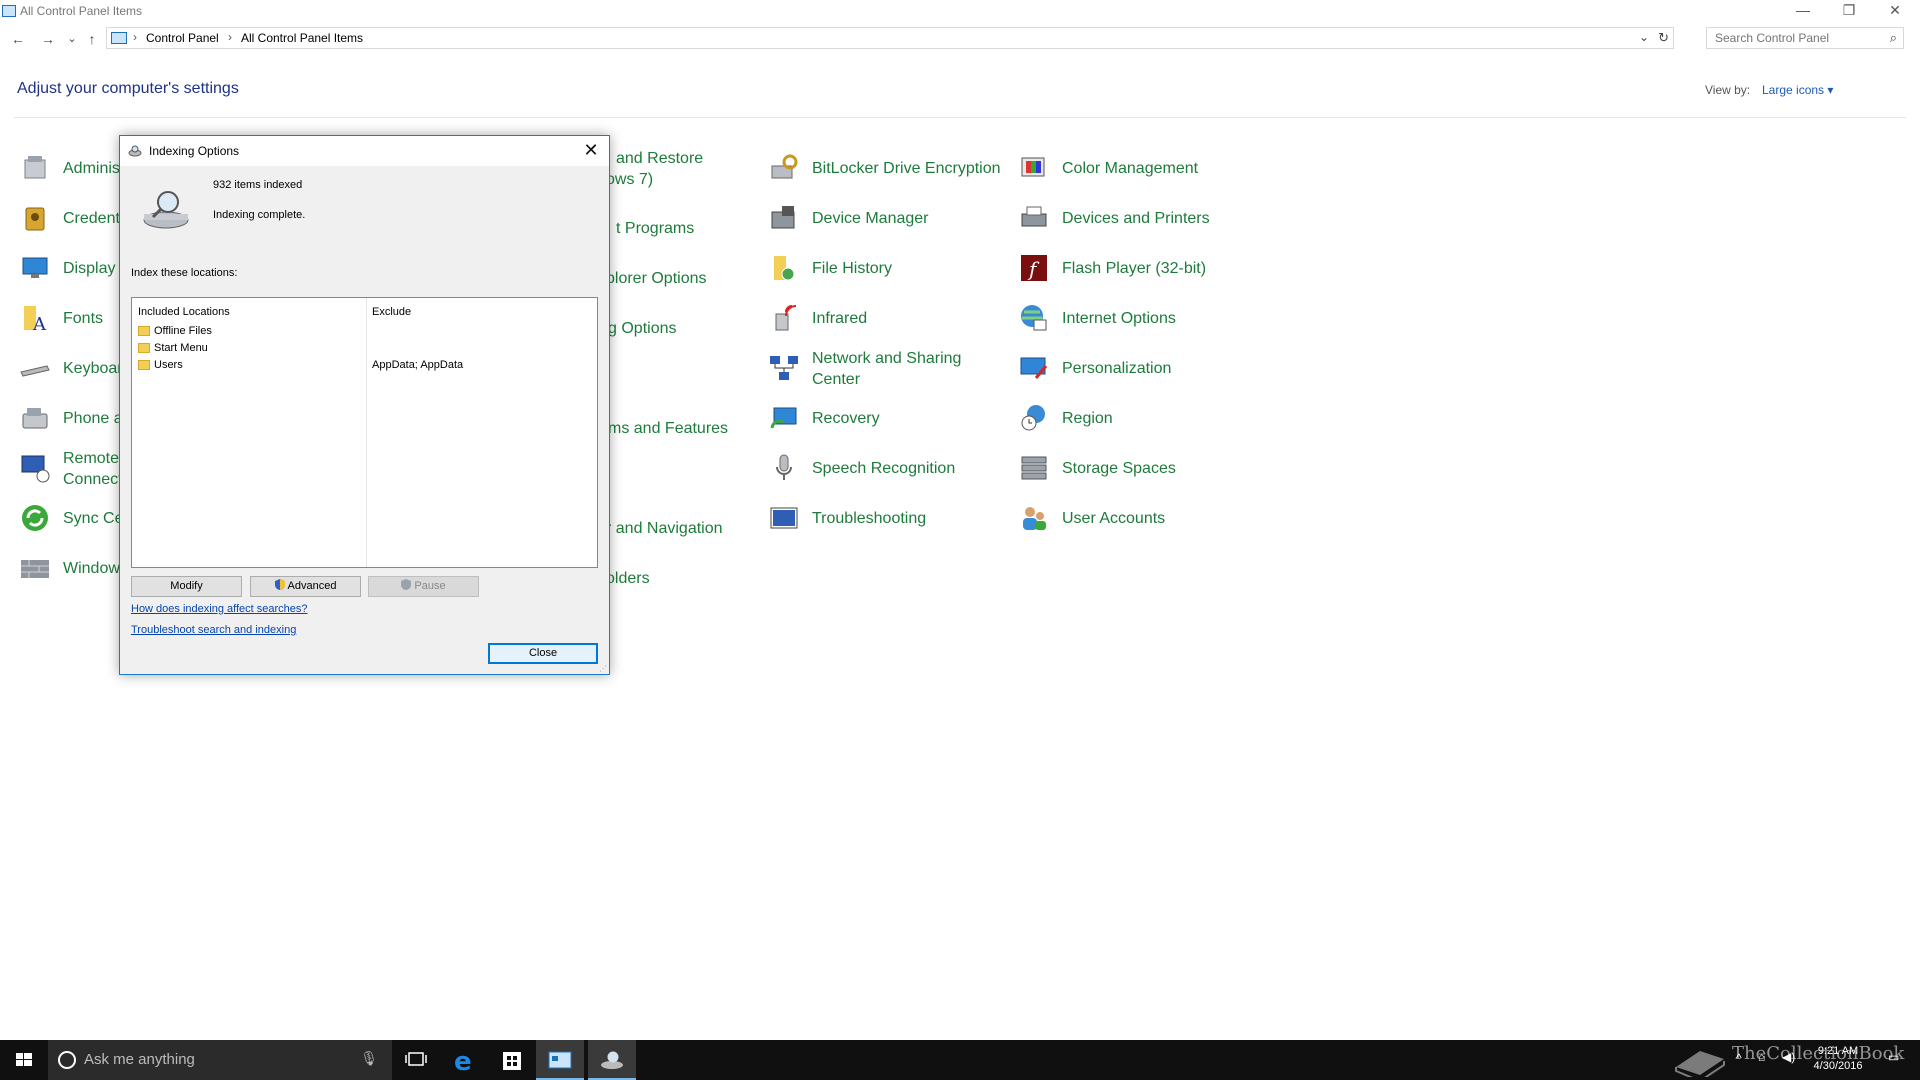 The width and height of the screenshot is (1920, 1080). Describe the element at coordinates (91, 168) in the screenshot. I see `cp-item-label: Adminis` at that location.